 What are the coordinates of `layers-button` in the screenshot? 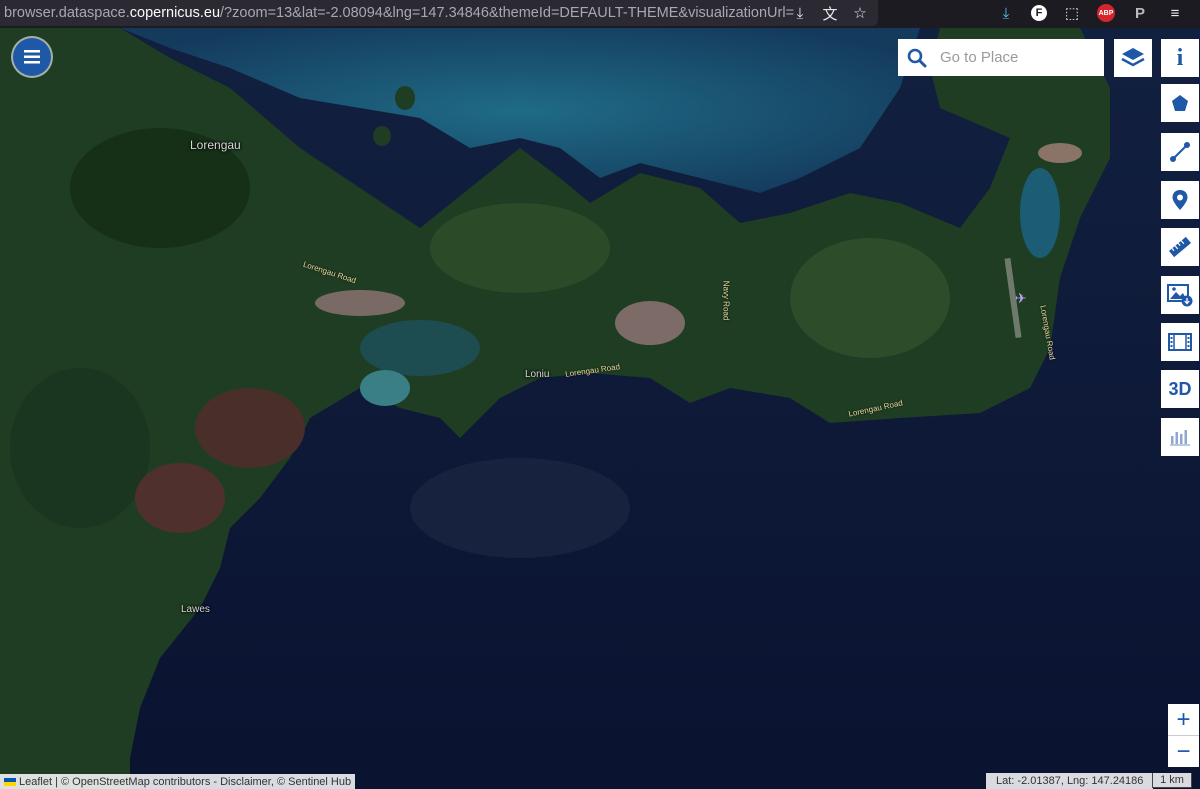 It's located at (1133, 58).